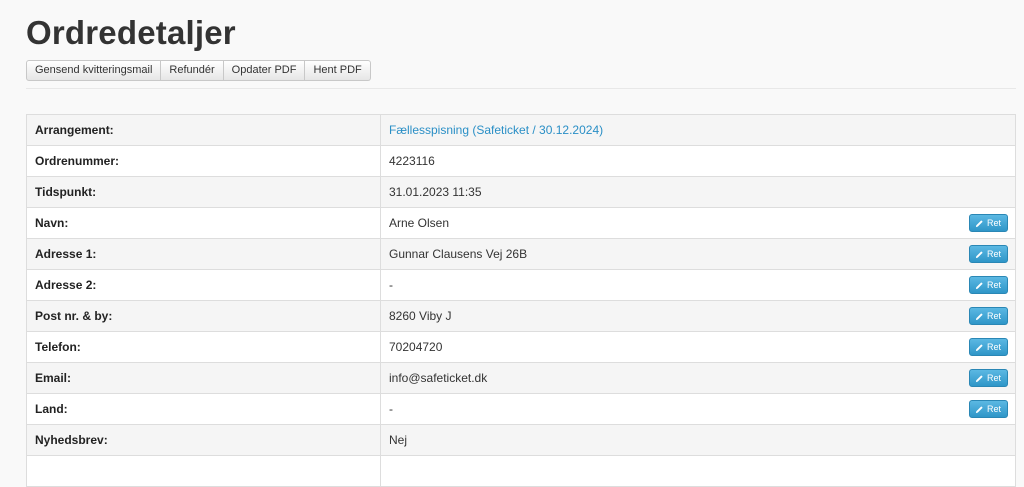 Image resolution: width=1024 pixels, height=487 pixels. I want to click on table-row: Nyhedsbrev: Nej, so click(521, 440).